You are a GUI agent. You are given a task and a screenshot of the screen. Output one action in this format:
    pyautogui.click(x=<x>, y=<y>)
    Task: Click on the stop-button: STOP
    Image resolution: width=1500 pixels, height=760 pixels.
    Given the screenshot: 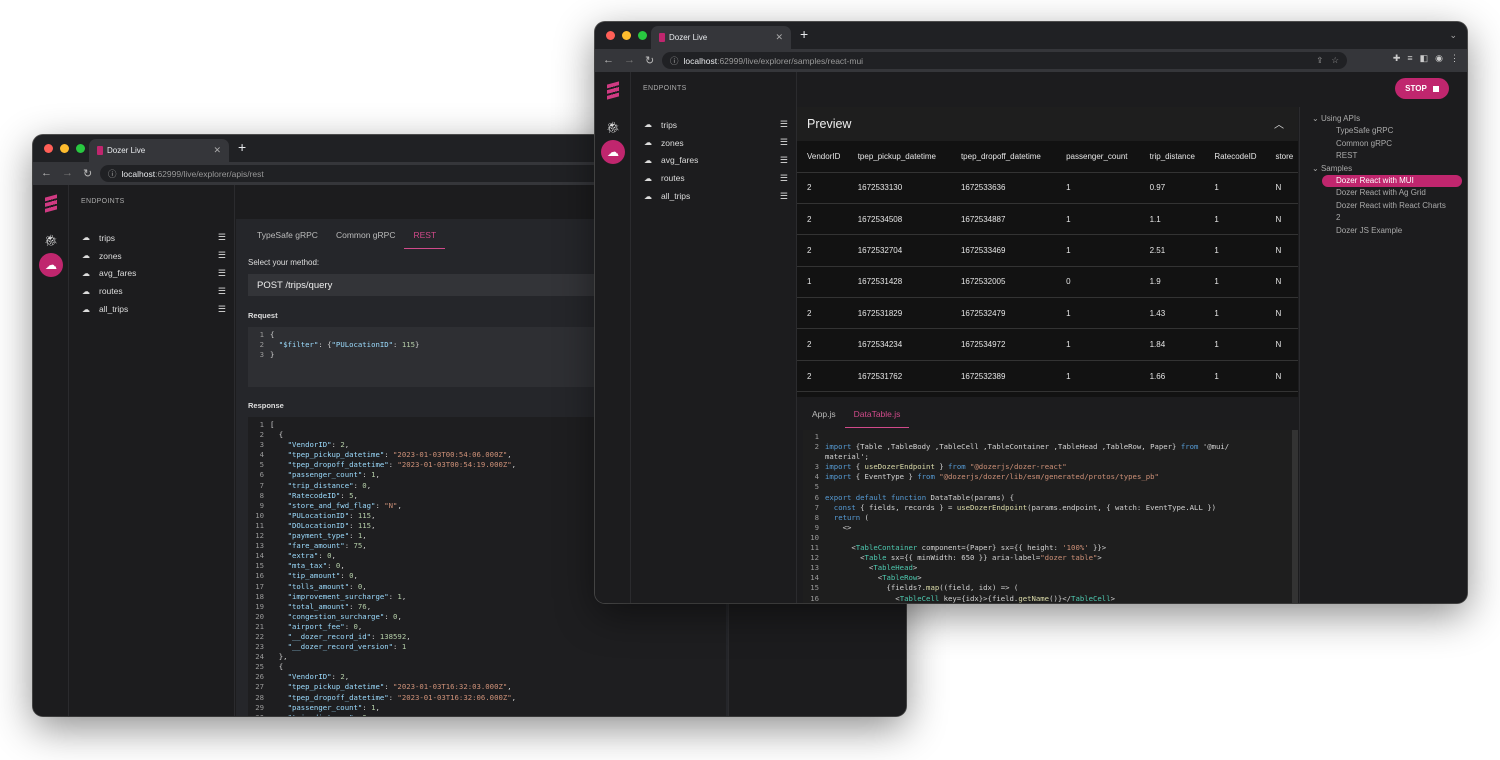 What is the action you would take?
    pyautogui.click(x=1422, y=88)
    